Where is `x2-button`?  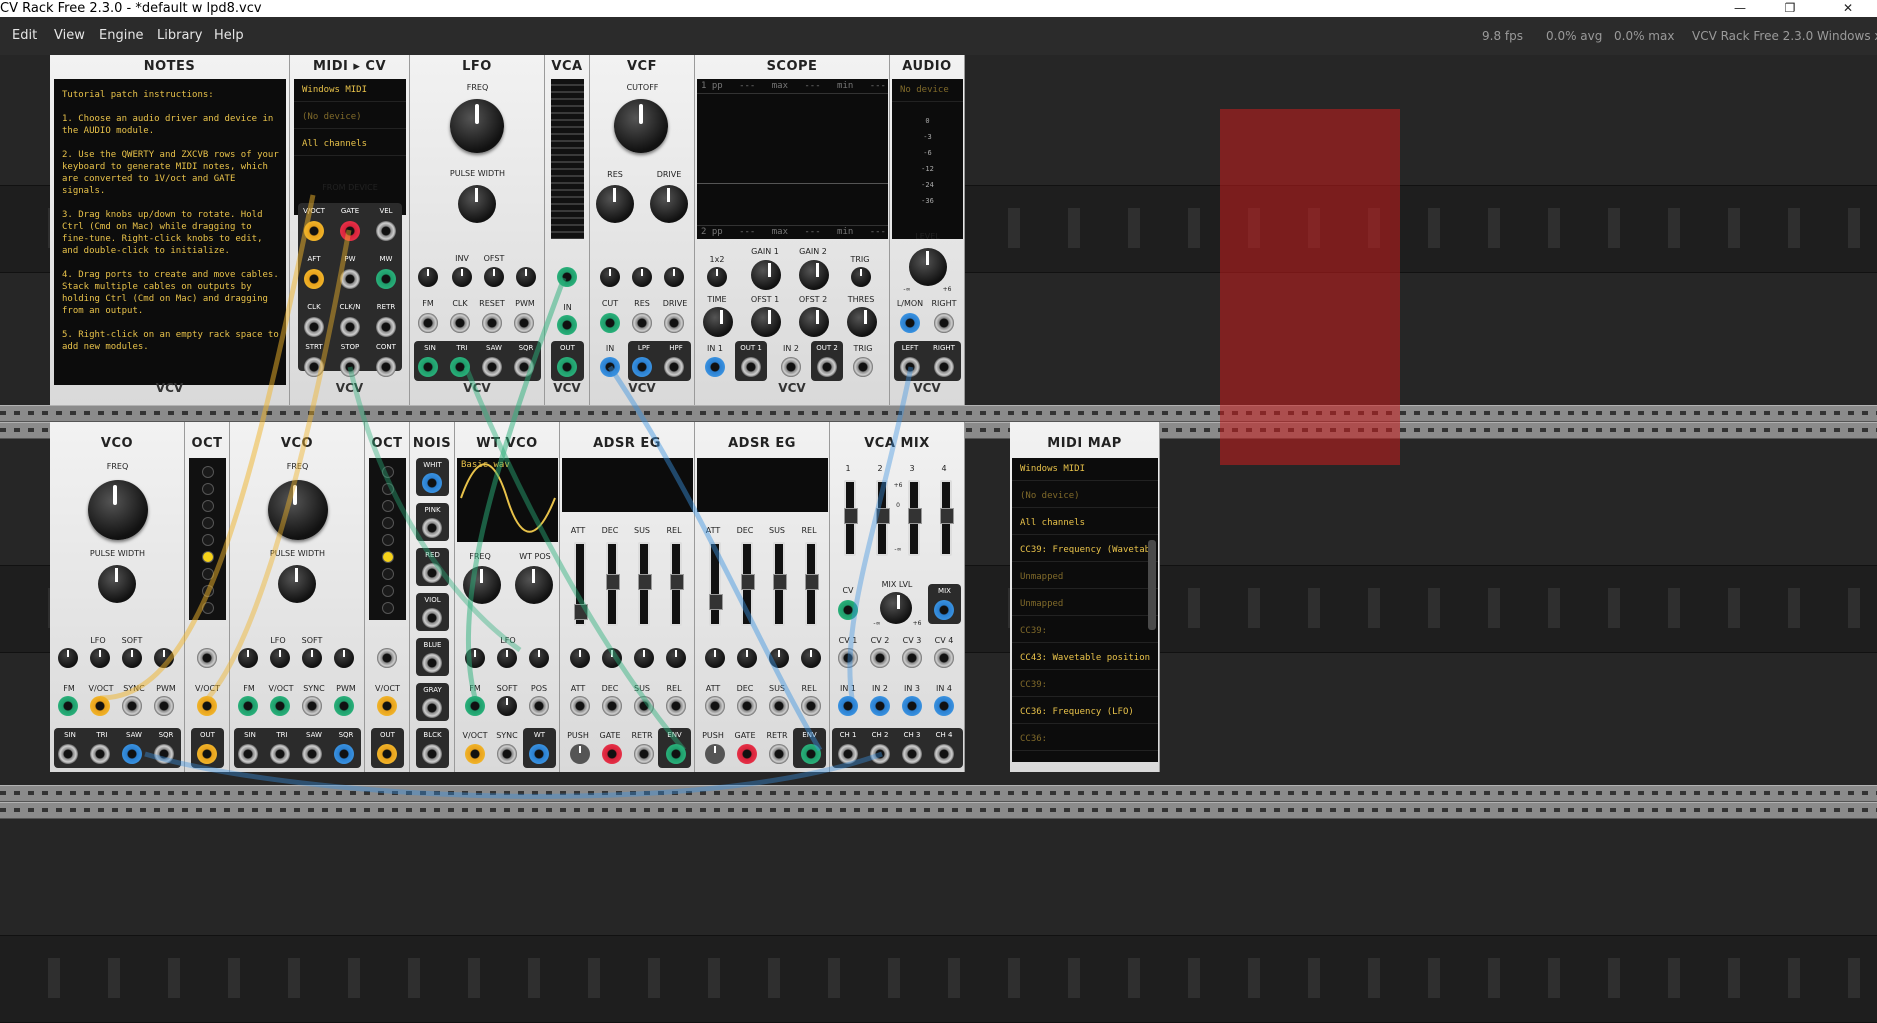 x2-button is located at coordinates (717, 277).